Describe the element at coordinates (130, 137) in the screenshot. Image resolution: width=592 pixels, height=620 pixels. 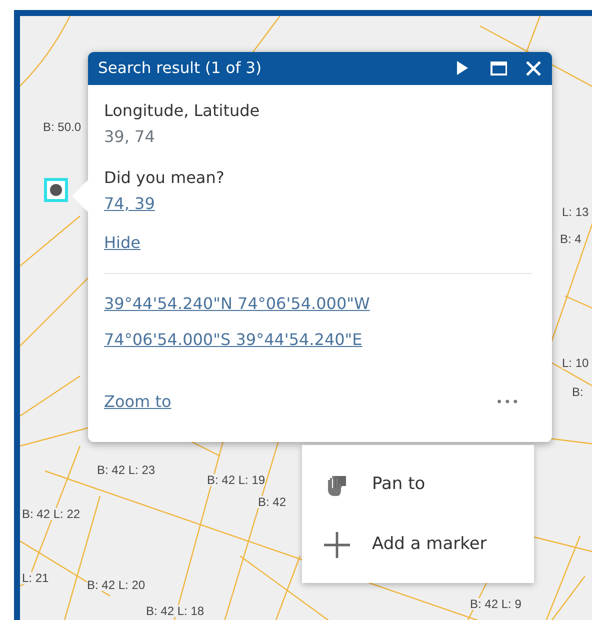
I see `field-value: 39, 74` at that location.